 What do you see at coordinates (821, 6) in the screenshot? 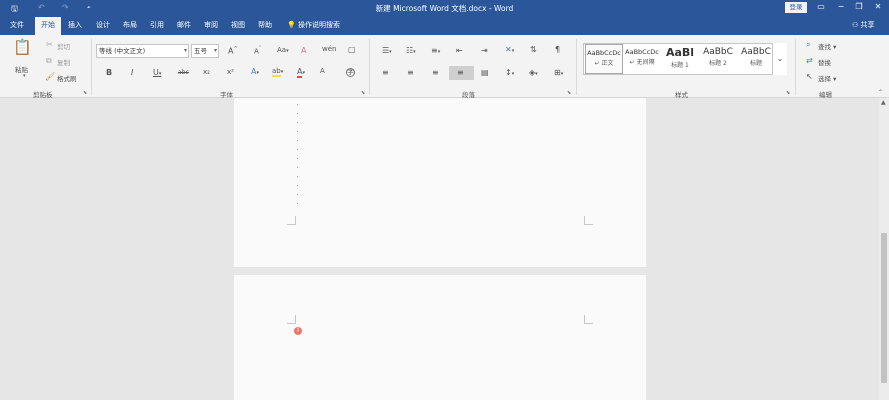
I see `ribbon-display-options-icon: ▭` at bounding box center [821, 6].